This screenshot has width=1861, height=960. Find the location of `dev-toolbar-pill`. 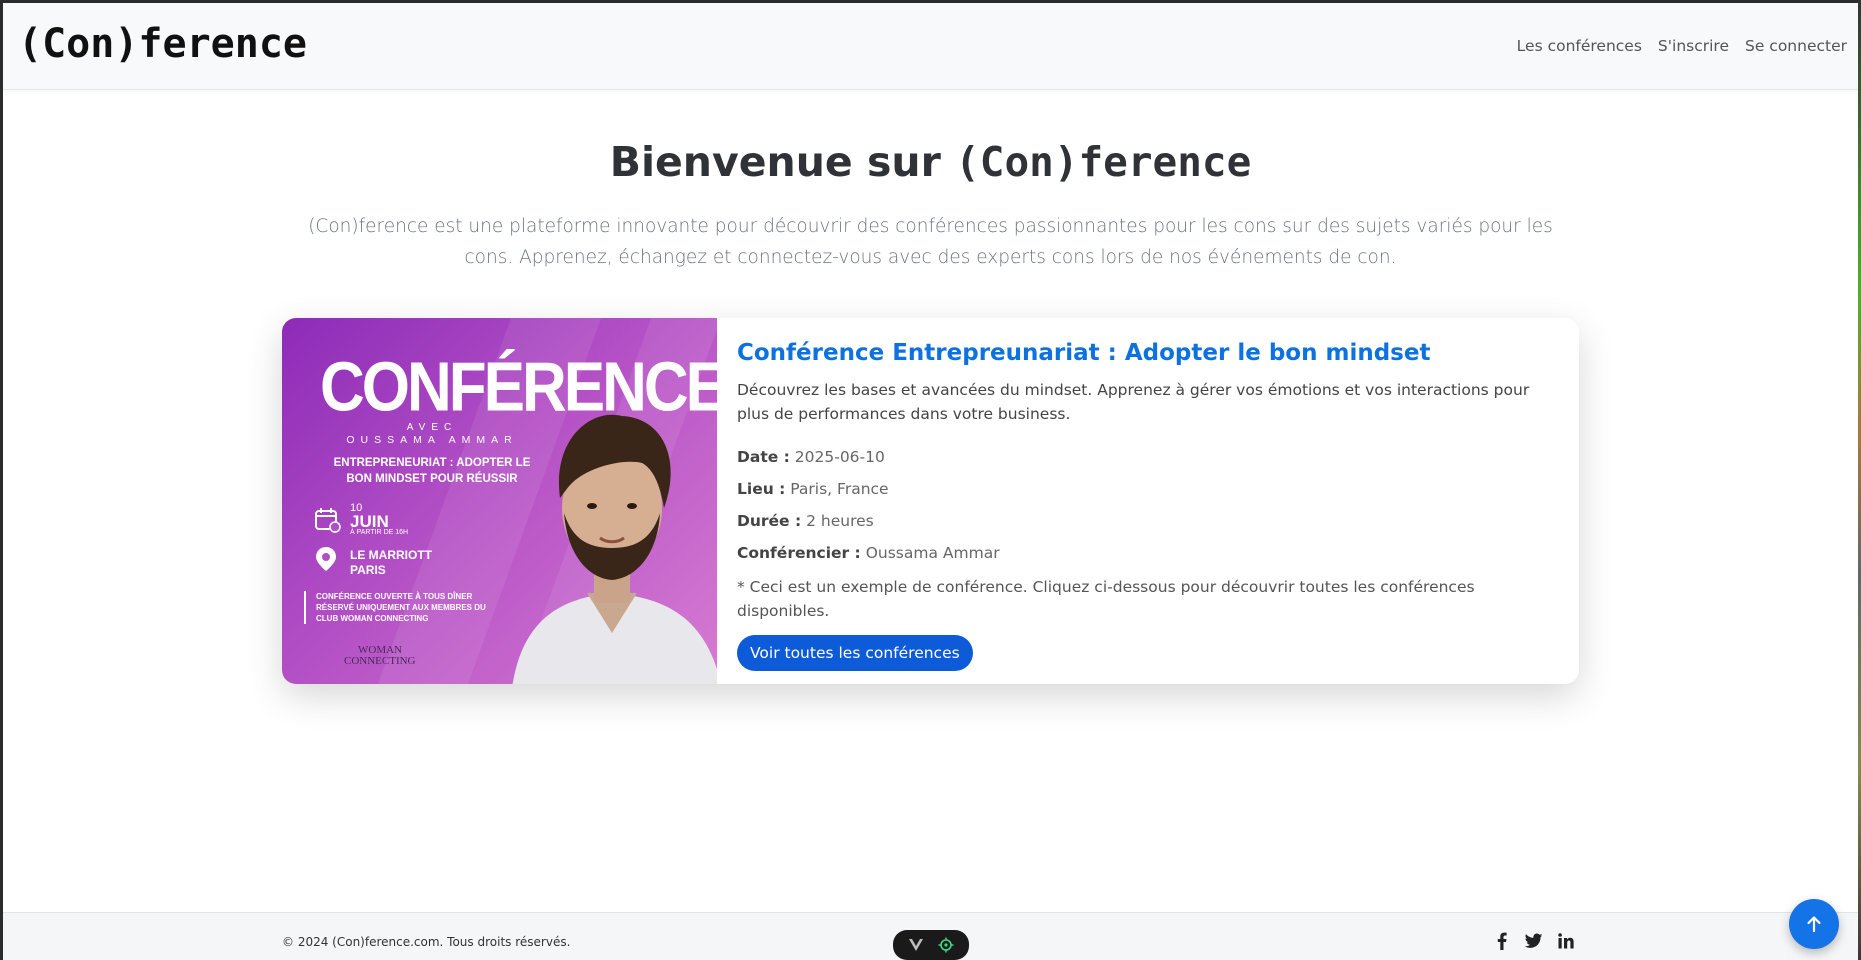

dev-toolbar-pill is located at coordinates (931, 945).